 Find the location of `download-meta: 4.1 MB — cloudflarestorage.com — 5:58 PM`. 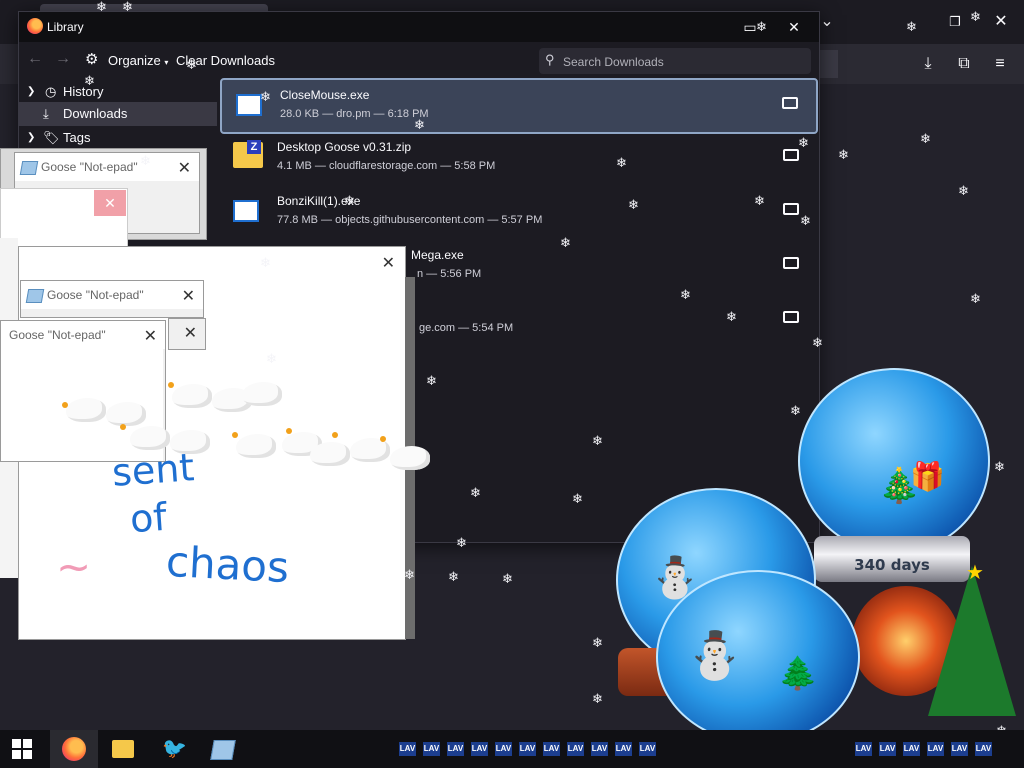

download-meta: 4.1 MB — cloudflarestorage.com — 5:58 PM is located at coordinates (386, 166).